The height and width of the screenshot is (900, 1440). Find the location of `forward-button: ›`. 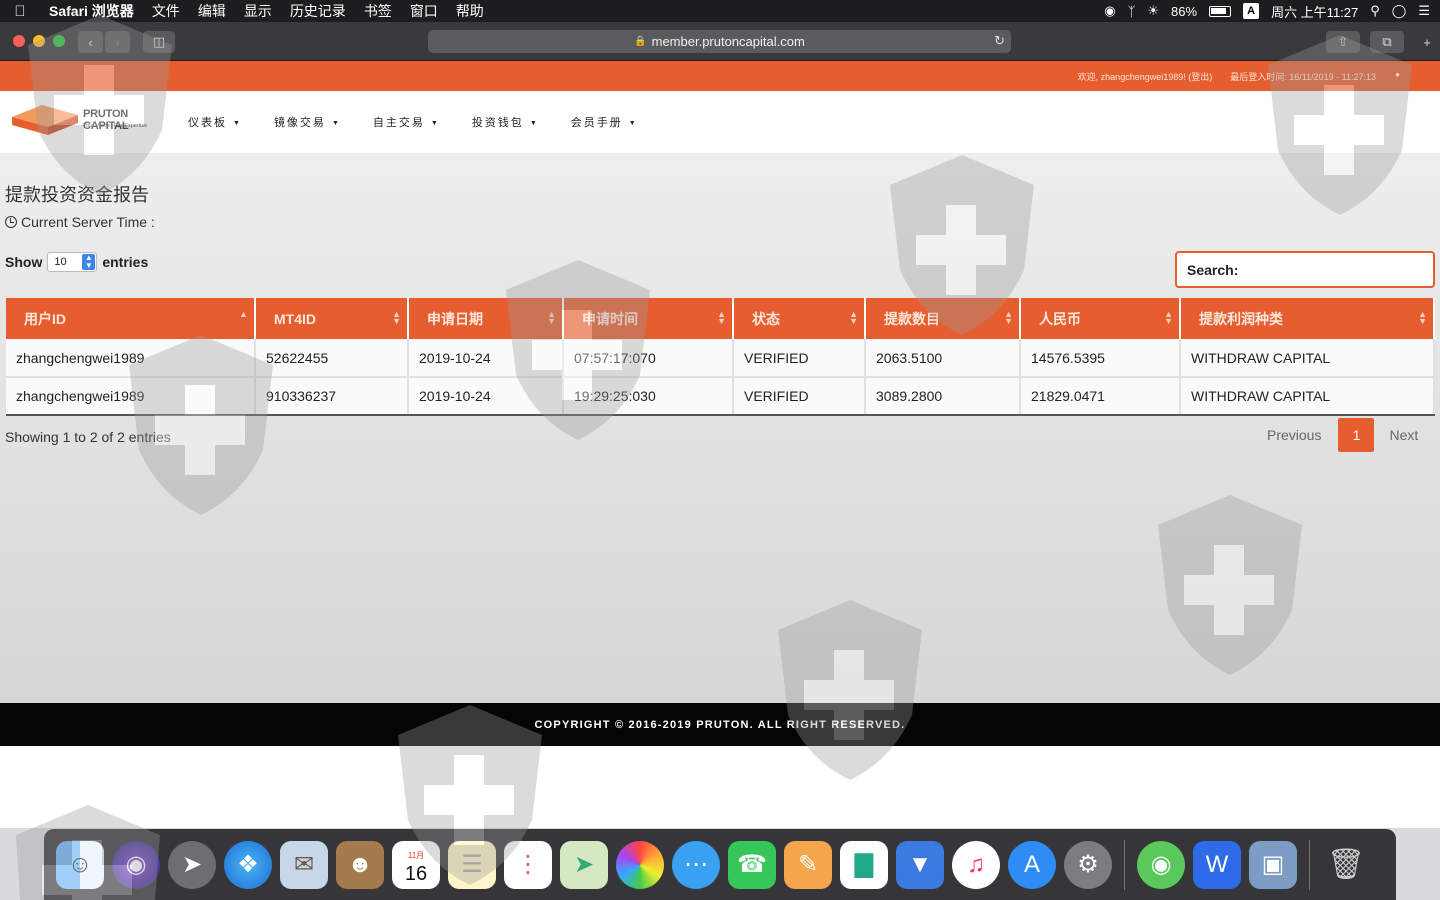

forward-button: › is located at coordinates (117, 42).